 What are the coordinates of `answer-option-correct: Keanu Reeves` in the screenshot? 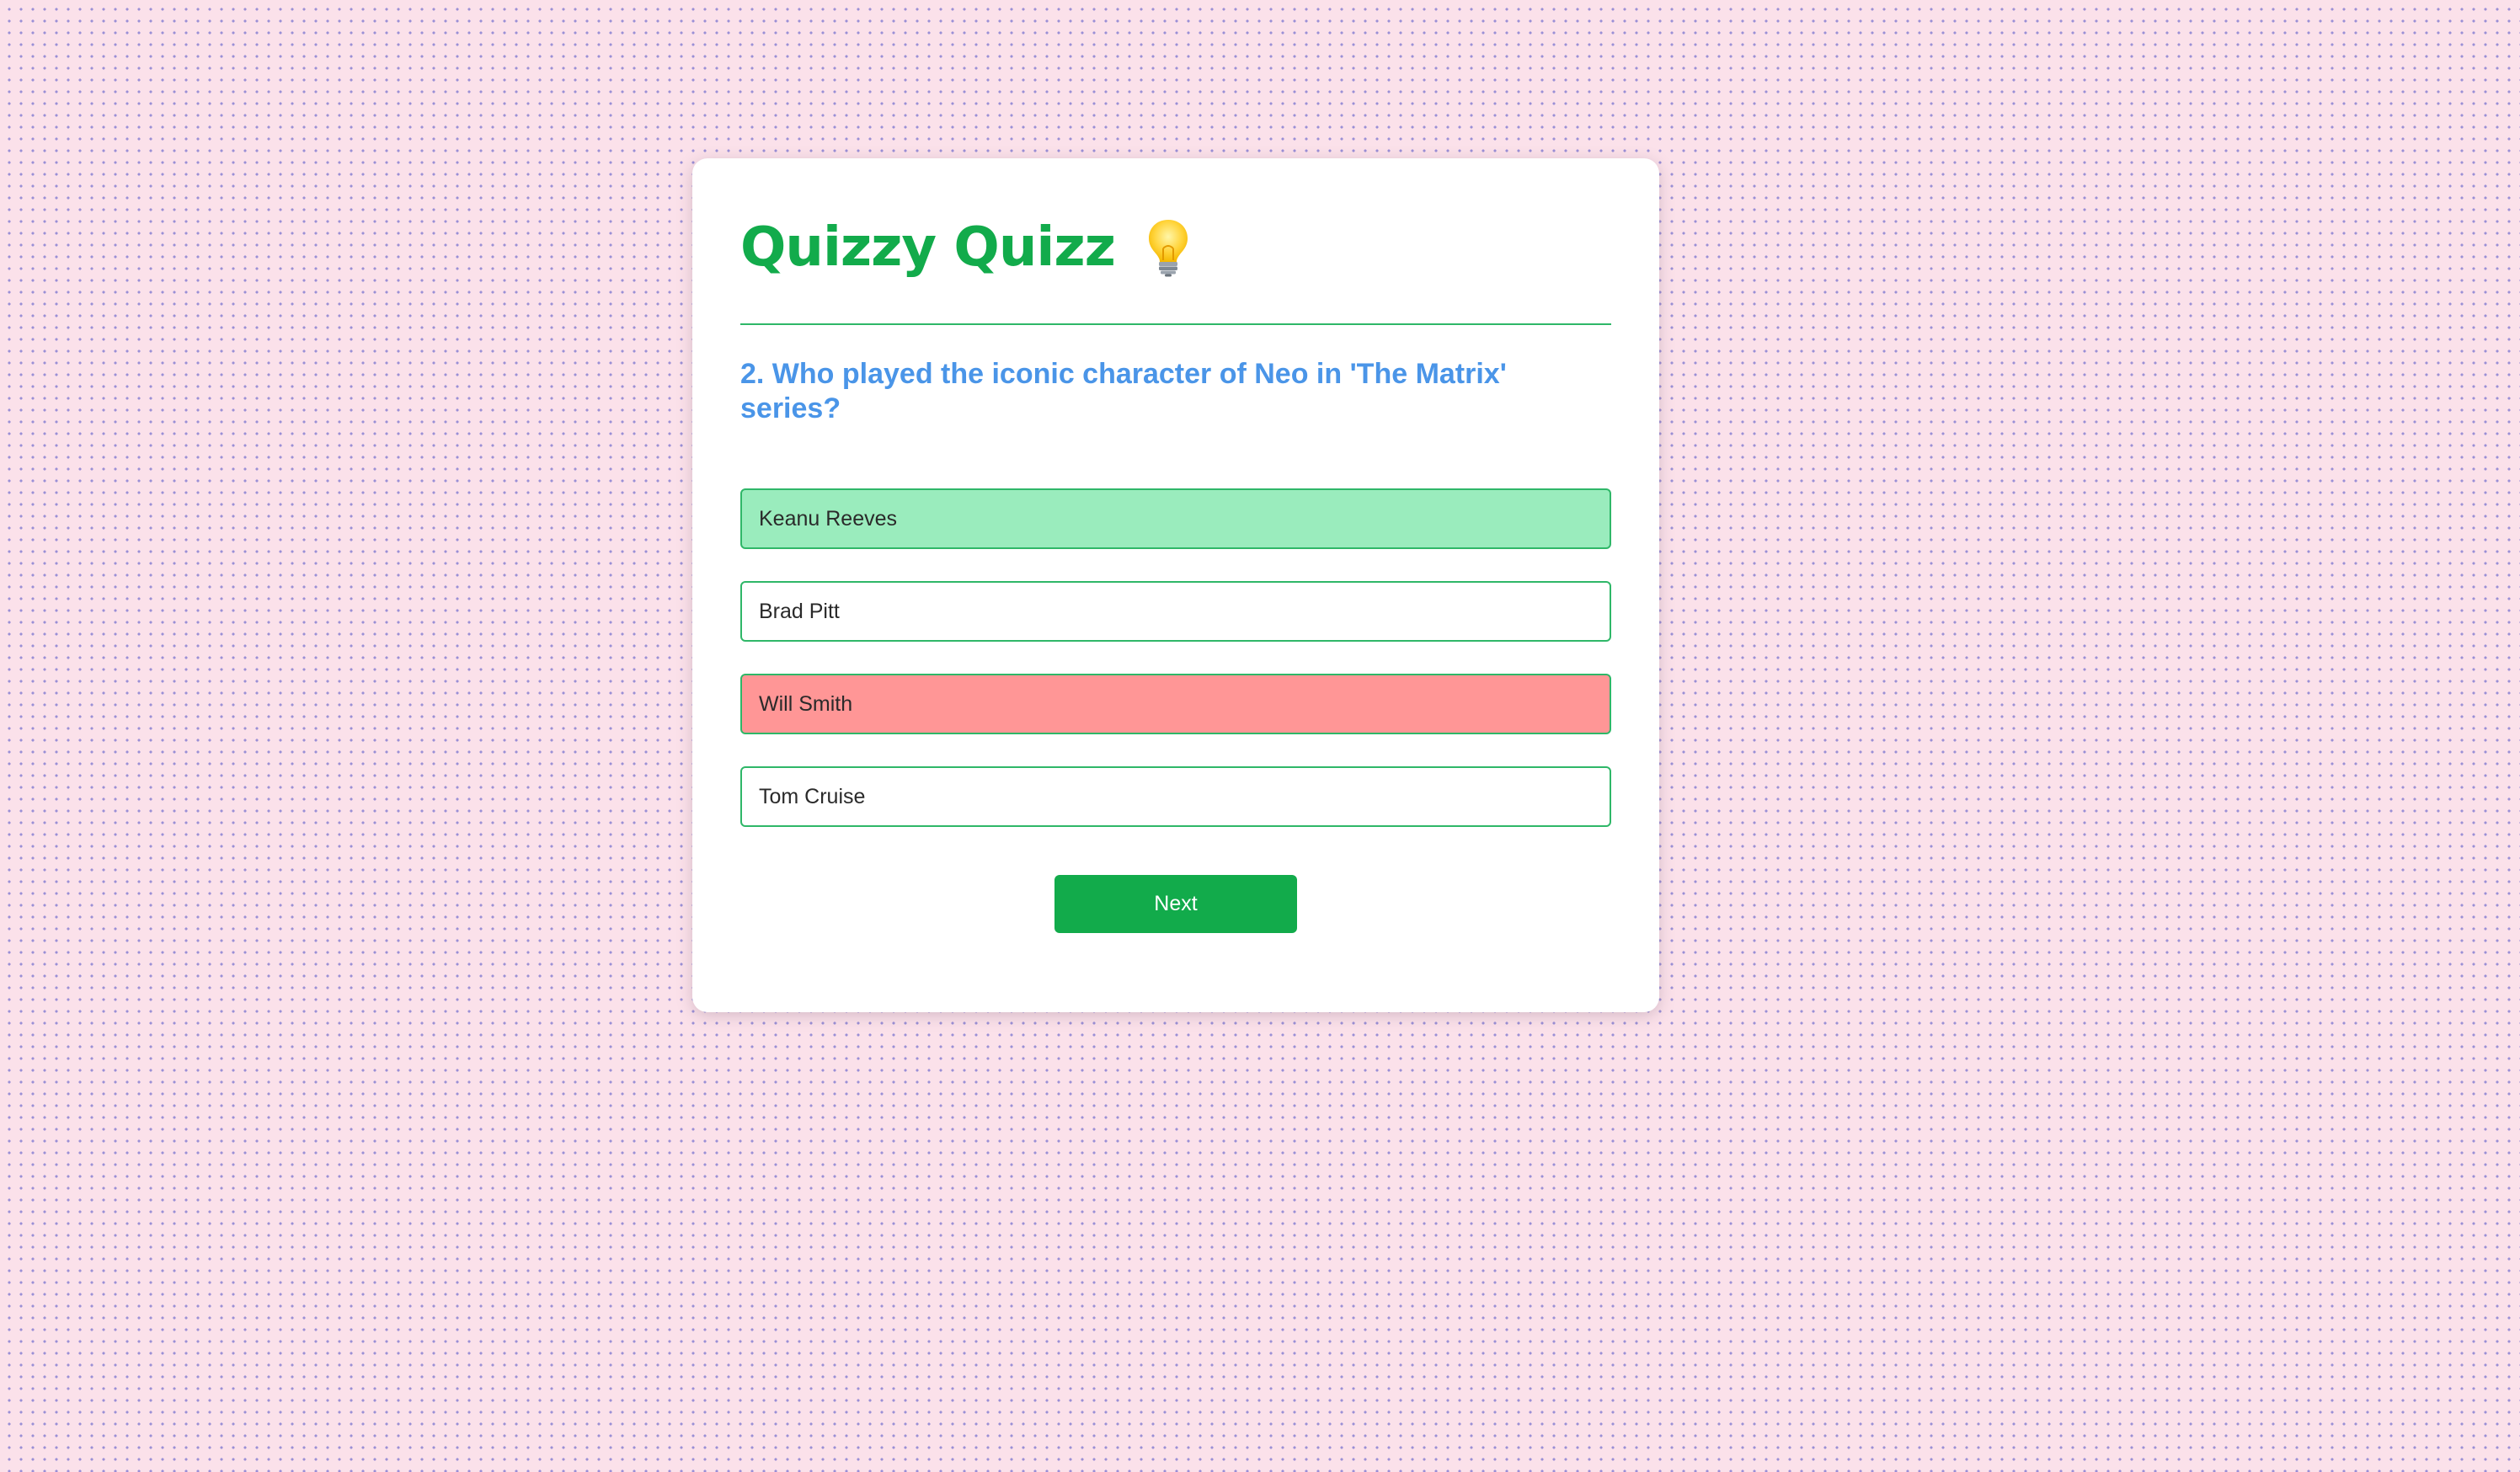 It's located at (1175, 518).